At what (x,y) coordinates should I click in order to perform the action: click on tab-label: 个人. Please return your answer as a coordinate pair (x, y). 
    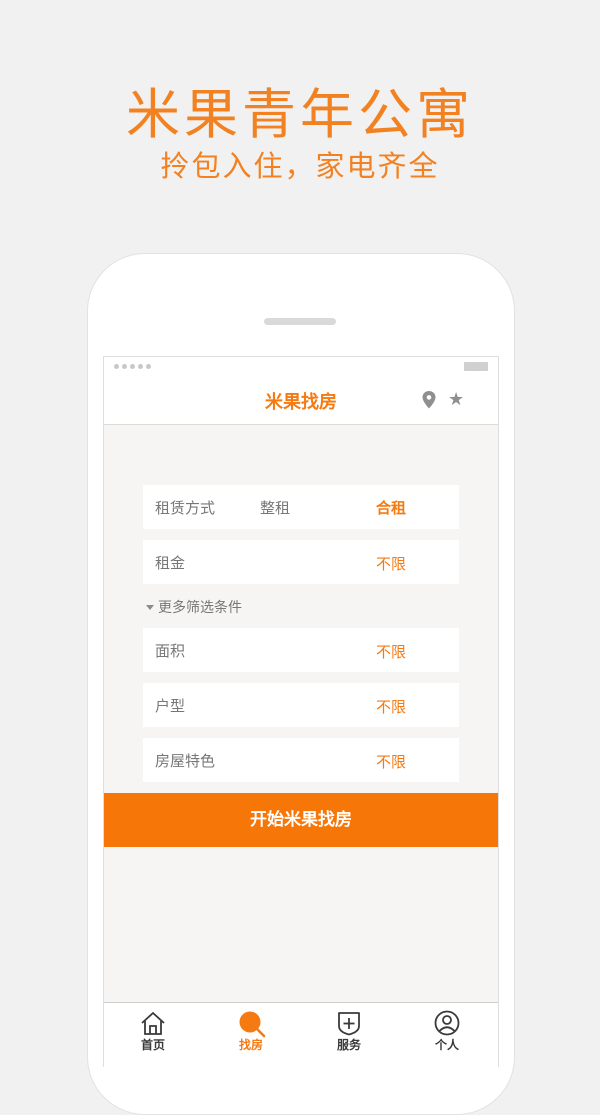
    Looking at the image, I should click on (446, 1045).